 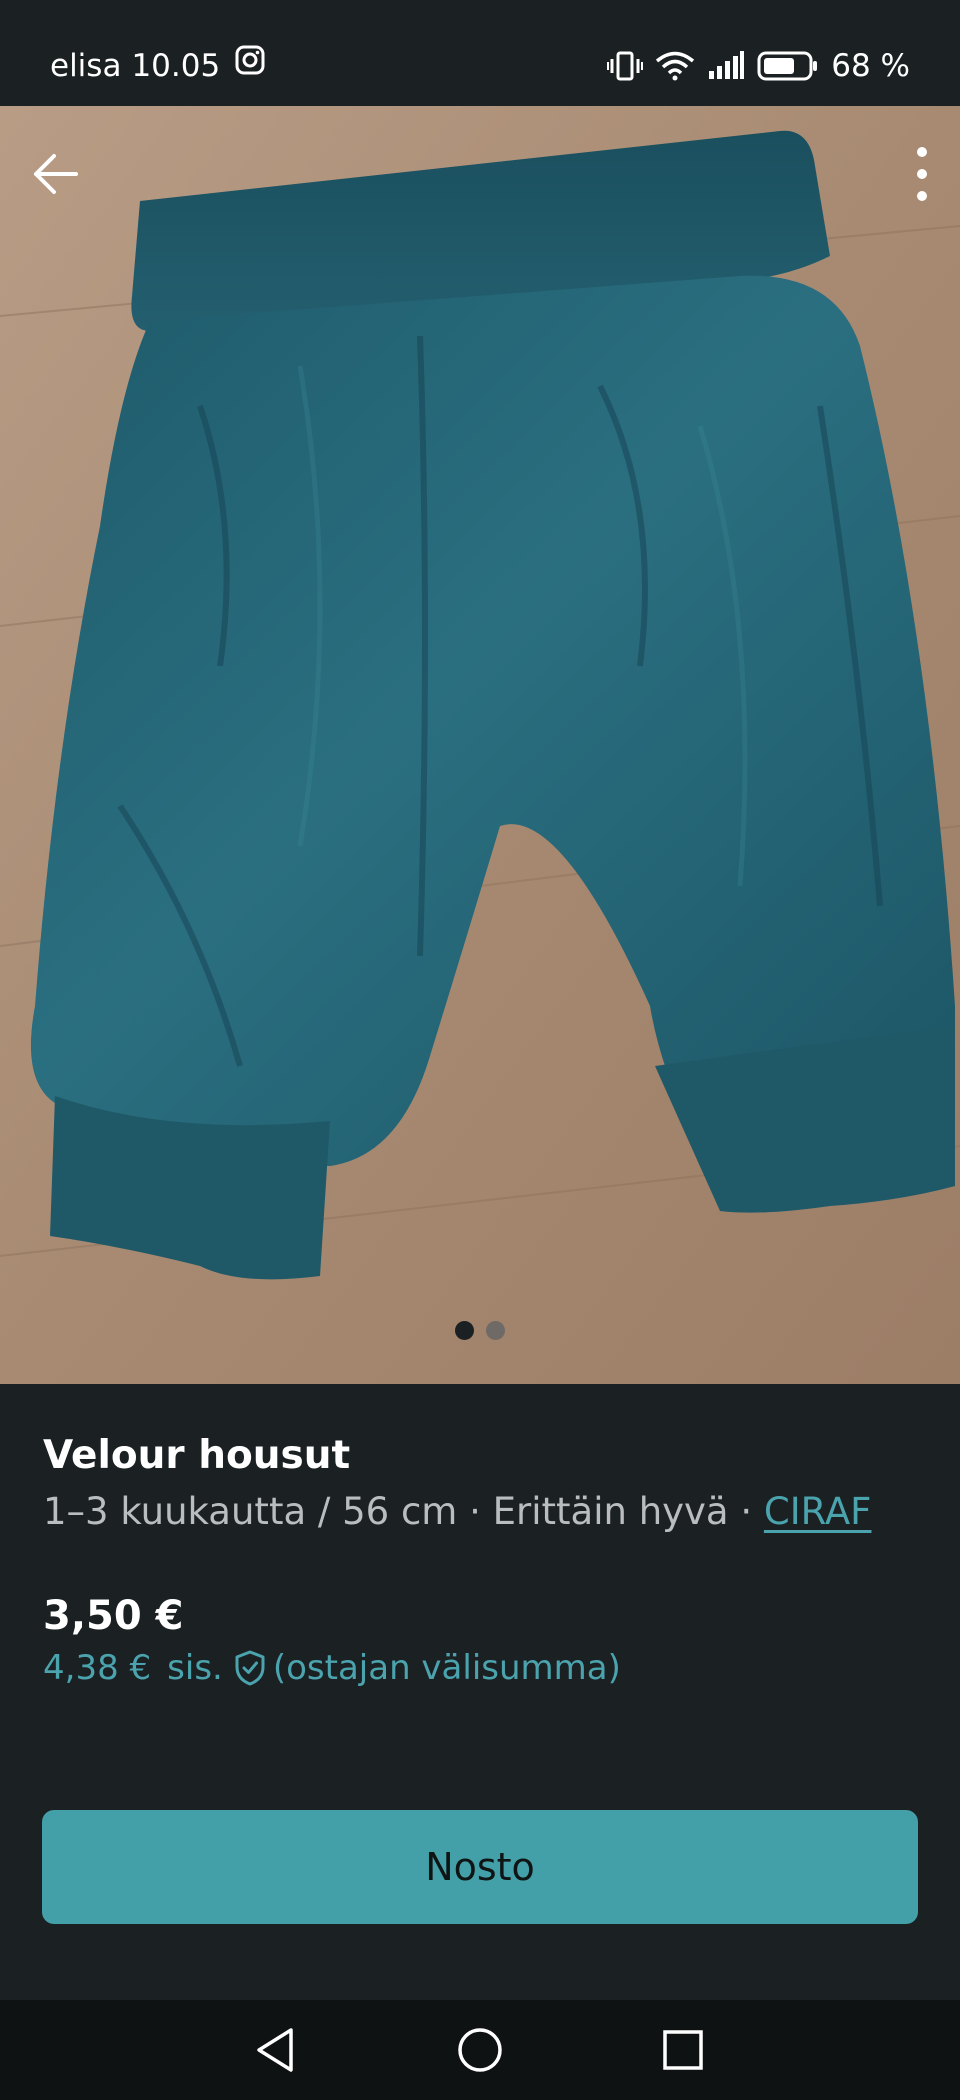 What do you see at coordinates (788, 66) in the screenshot?
I see `battery-icon` at bounding box center [788, 66].